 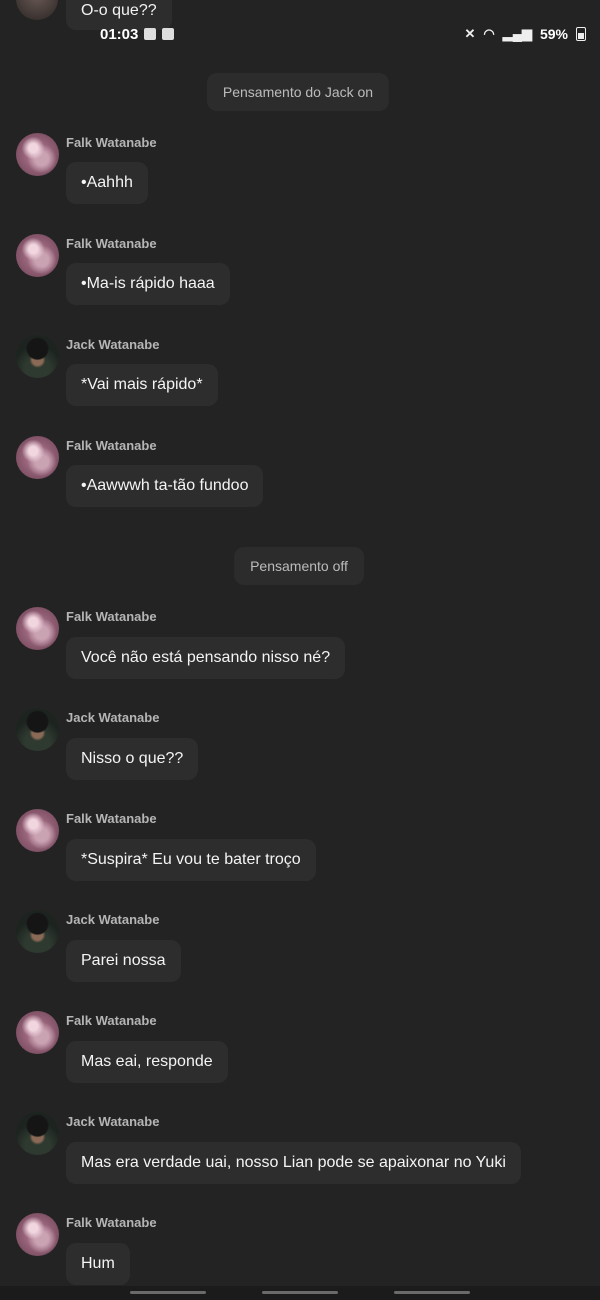 I want to click on battery-percentage: 59%, so click(x=553, y=34).